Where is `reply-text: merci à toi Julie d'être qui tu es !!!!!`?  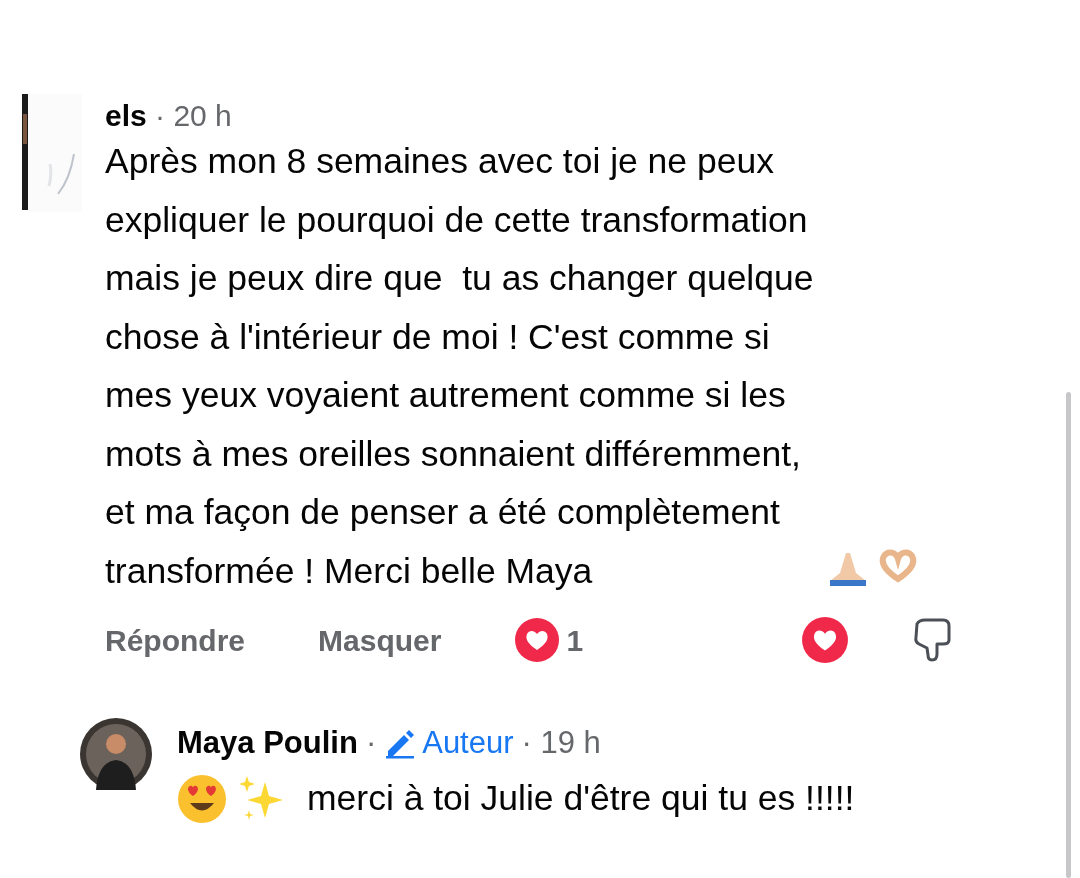 reply-text: merci à toi Julie d'être qui tu es !!!!! is located at coordinates (581, 798).